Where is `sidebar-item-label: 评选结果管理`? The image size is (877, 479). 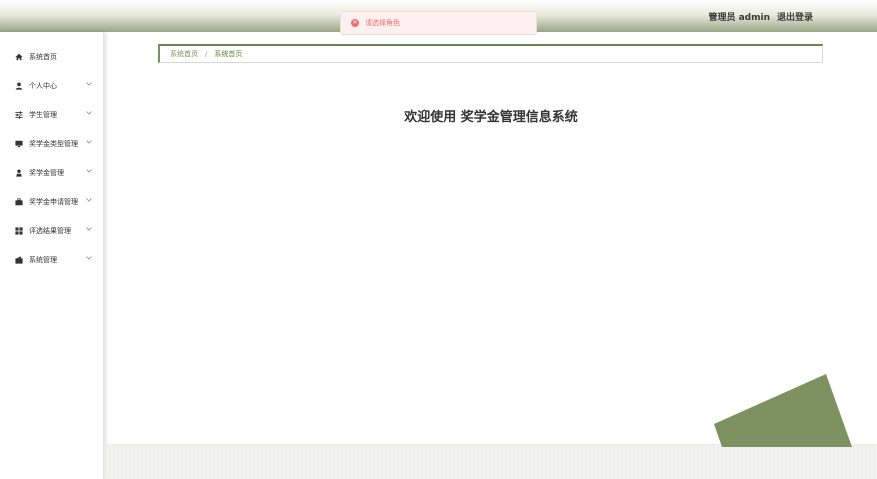 sidebar-item-label: 评选结果管理 is located at coordinates (50, 230).